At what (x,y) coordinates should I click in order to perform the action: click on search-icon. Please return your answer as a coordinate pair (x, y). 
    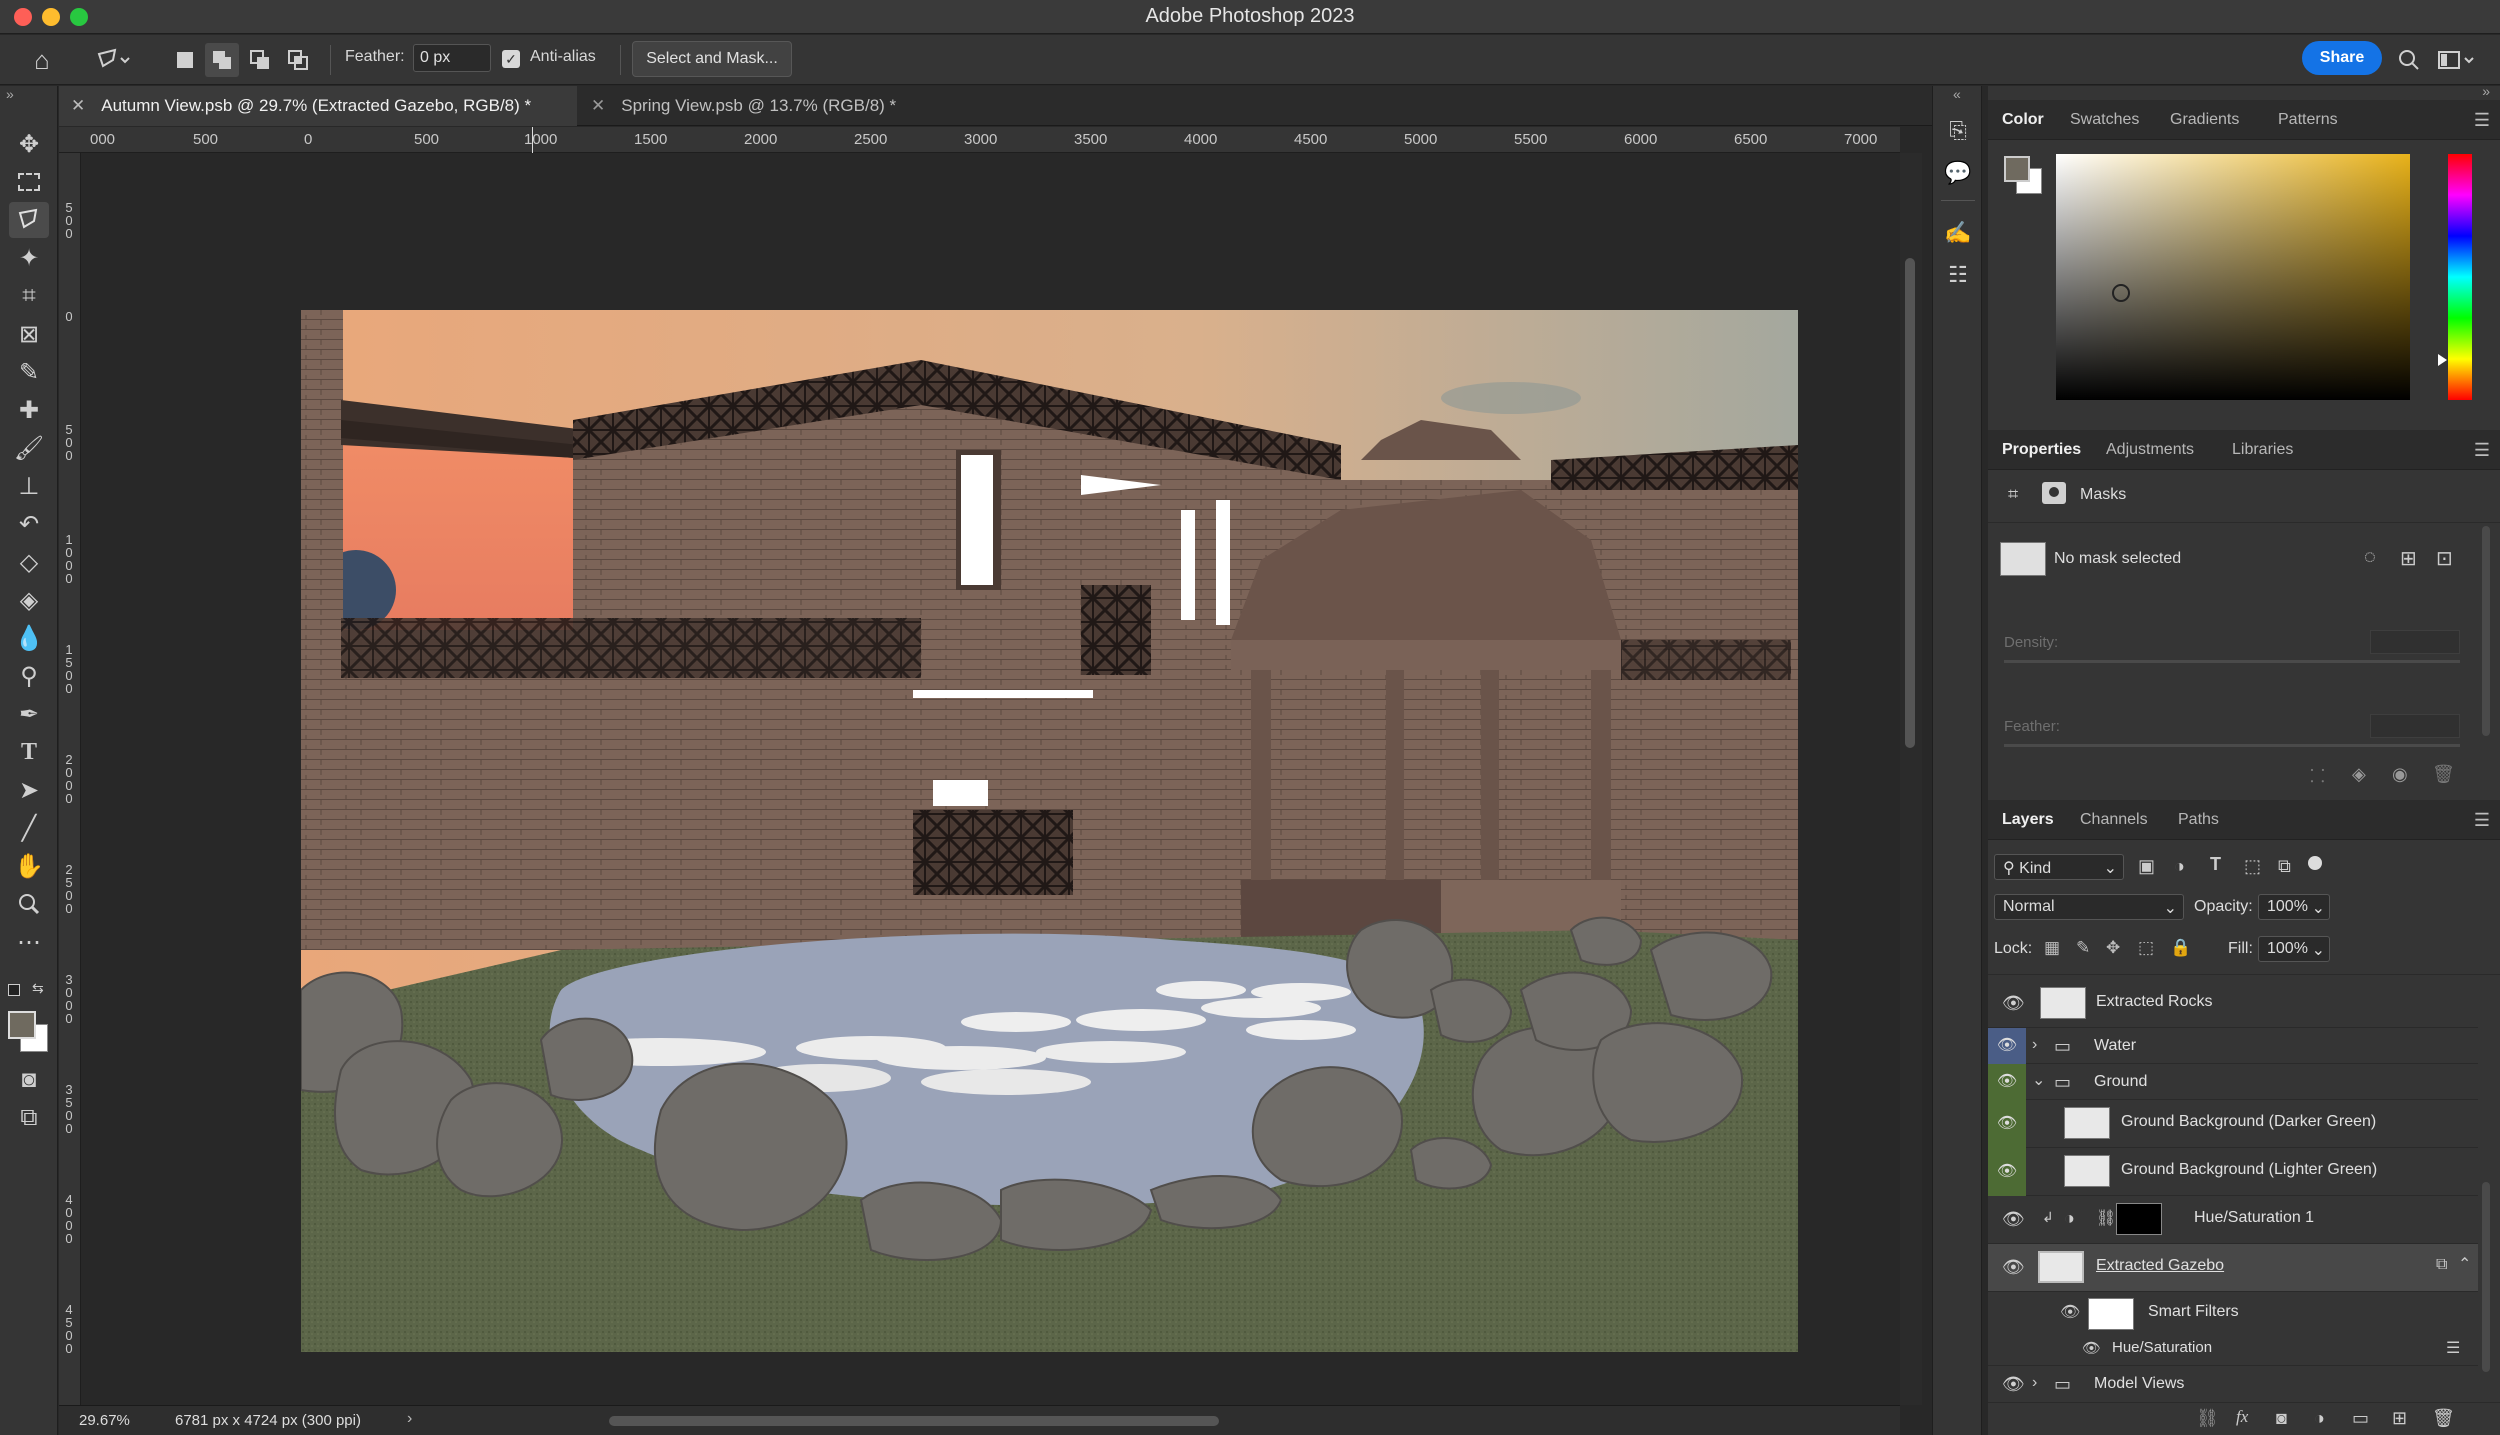
    Looking at the image, I should click on (2409, 60).